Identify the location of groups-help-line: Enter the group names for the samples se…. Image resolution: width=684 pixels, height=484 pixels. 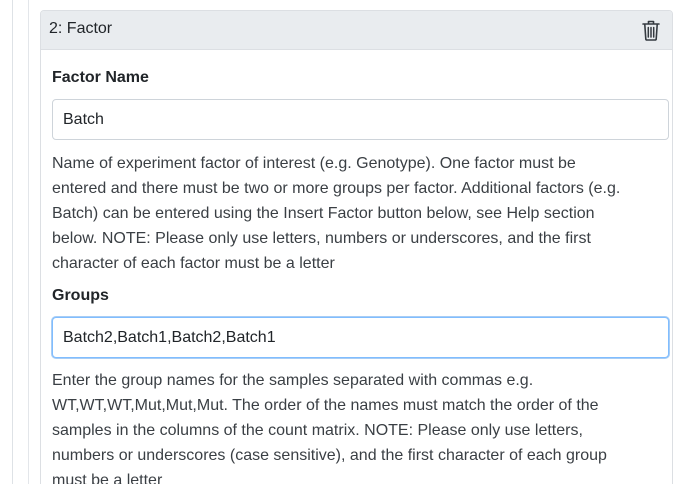
(293, 380).